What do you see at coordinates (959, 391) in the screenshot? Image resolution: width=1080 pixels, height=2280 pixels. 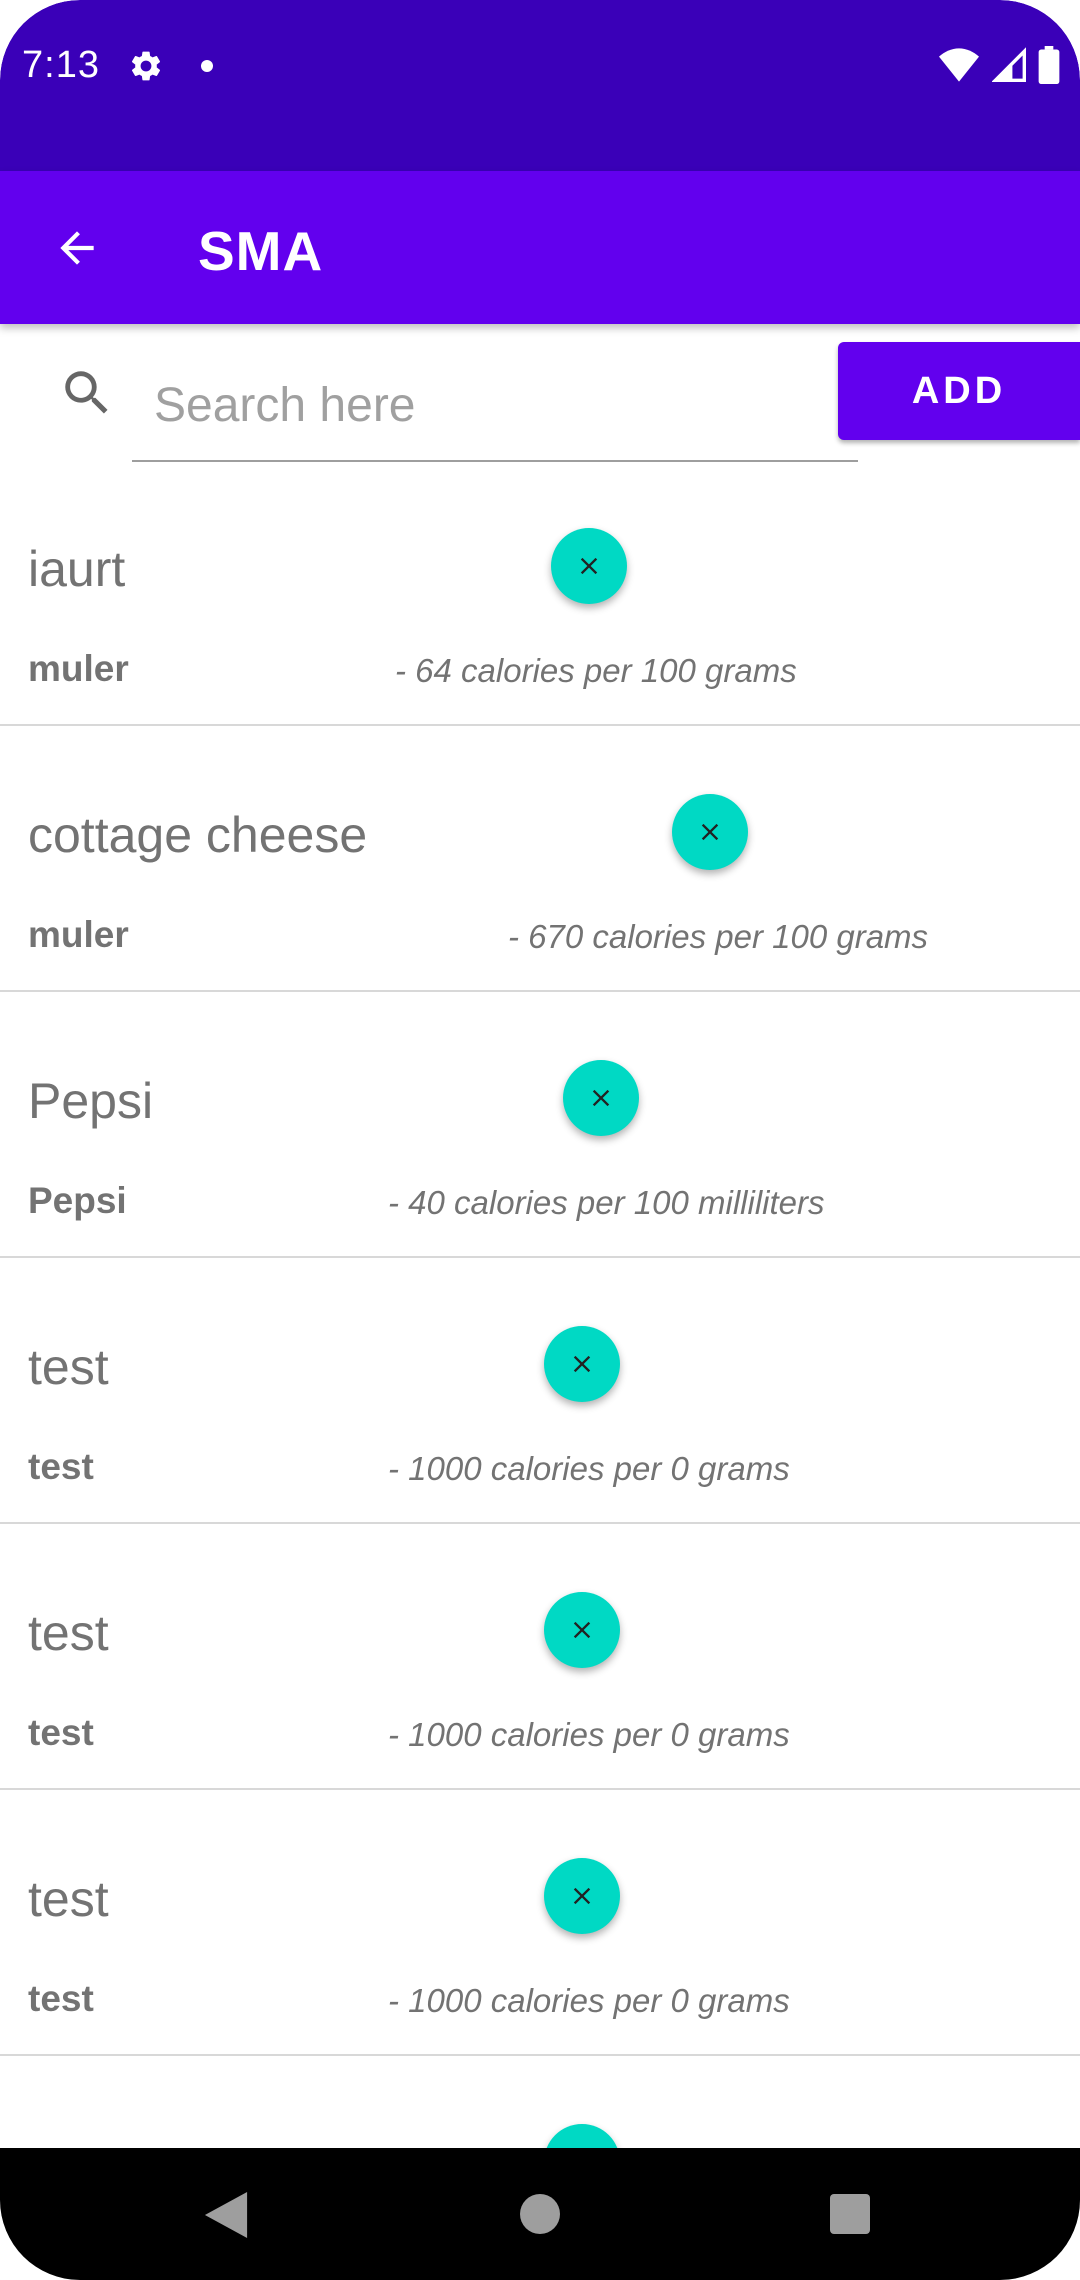 I see `add-button: ADD` at bounding box center [959, 391].